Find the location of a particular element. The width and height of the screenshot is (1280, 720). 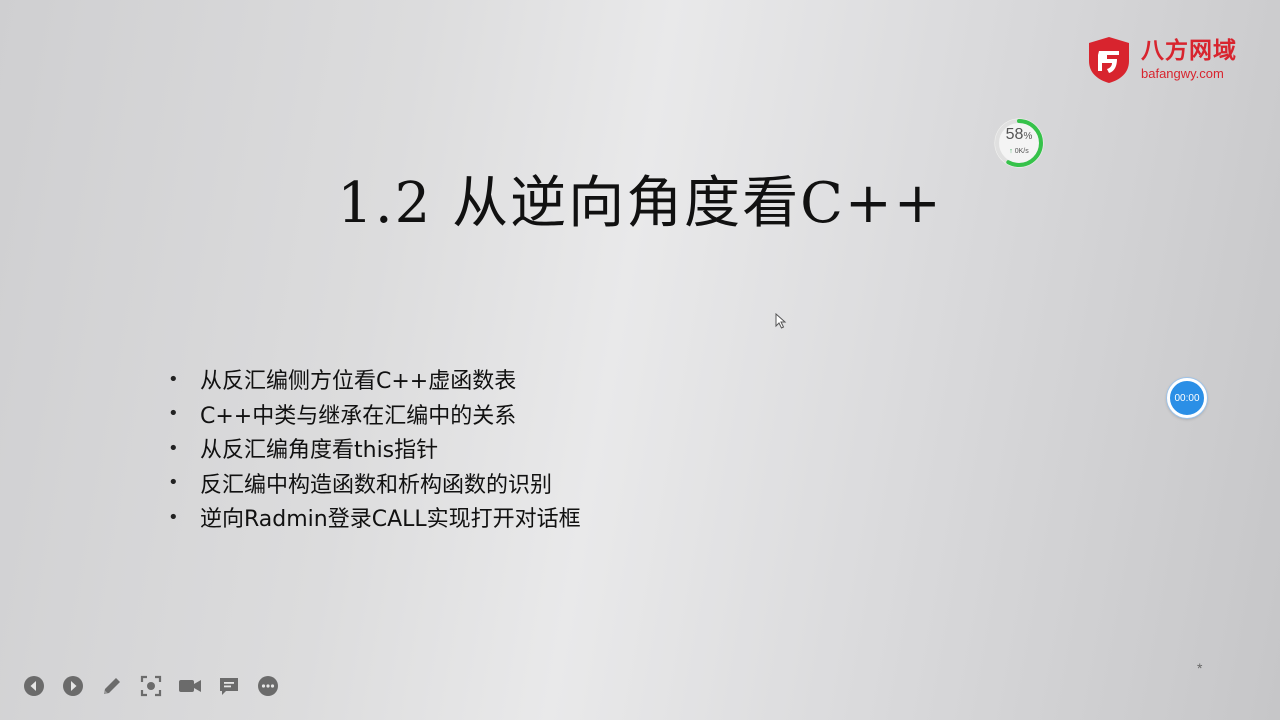

timer-button: 00:00 is located at coordinates (1187, 398).